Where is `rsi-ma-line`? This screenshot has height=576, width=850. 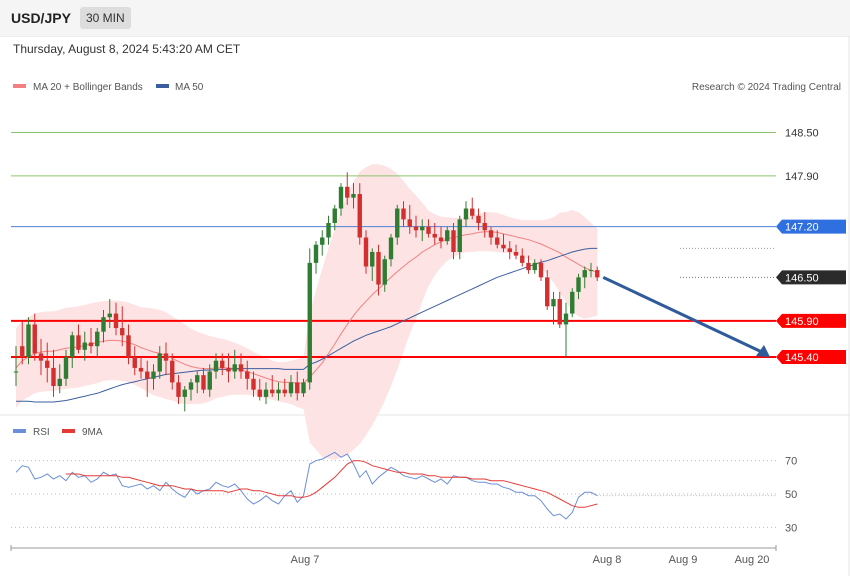 rsi-ma-line is located at coordinates (332, 484).